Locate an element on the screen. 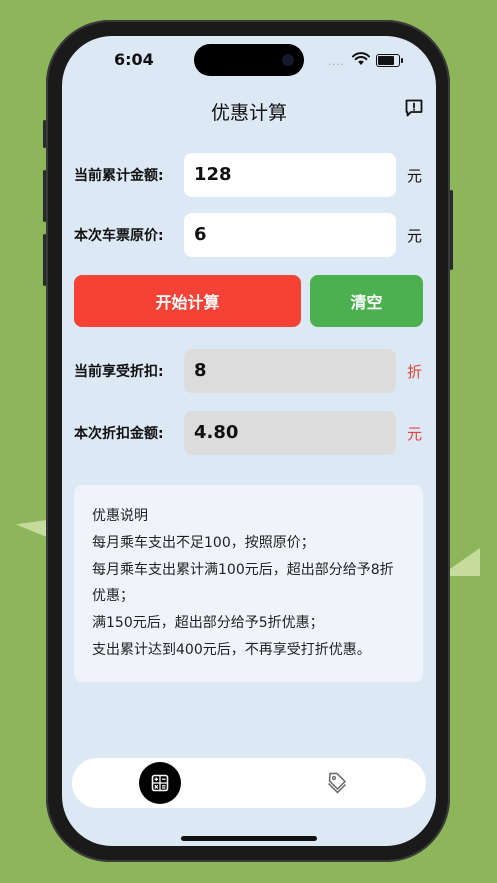  tab-bar is located at coordinates (249, 783).